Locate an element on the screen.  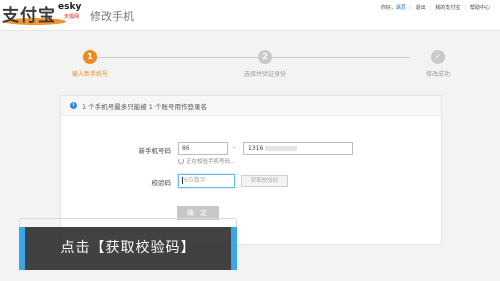
step-label: 修改成功 is located at coordinates (437, 74).